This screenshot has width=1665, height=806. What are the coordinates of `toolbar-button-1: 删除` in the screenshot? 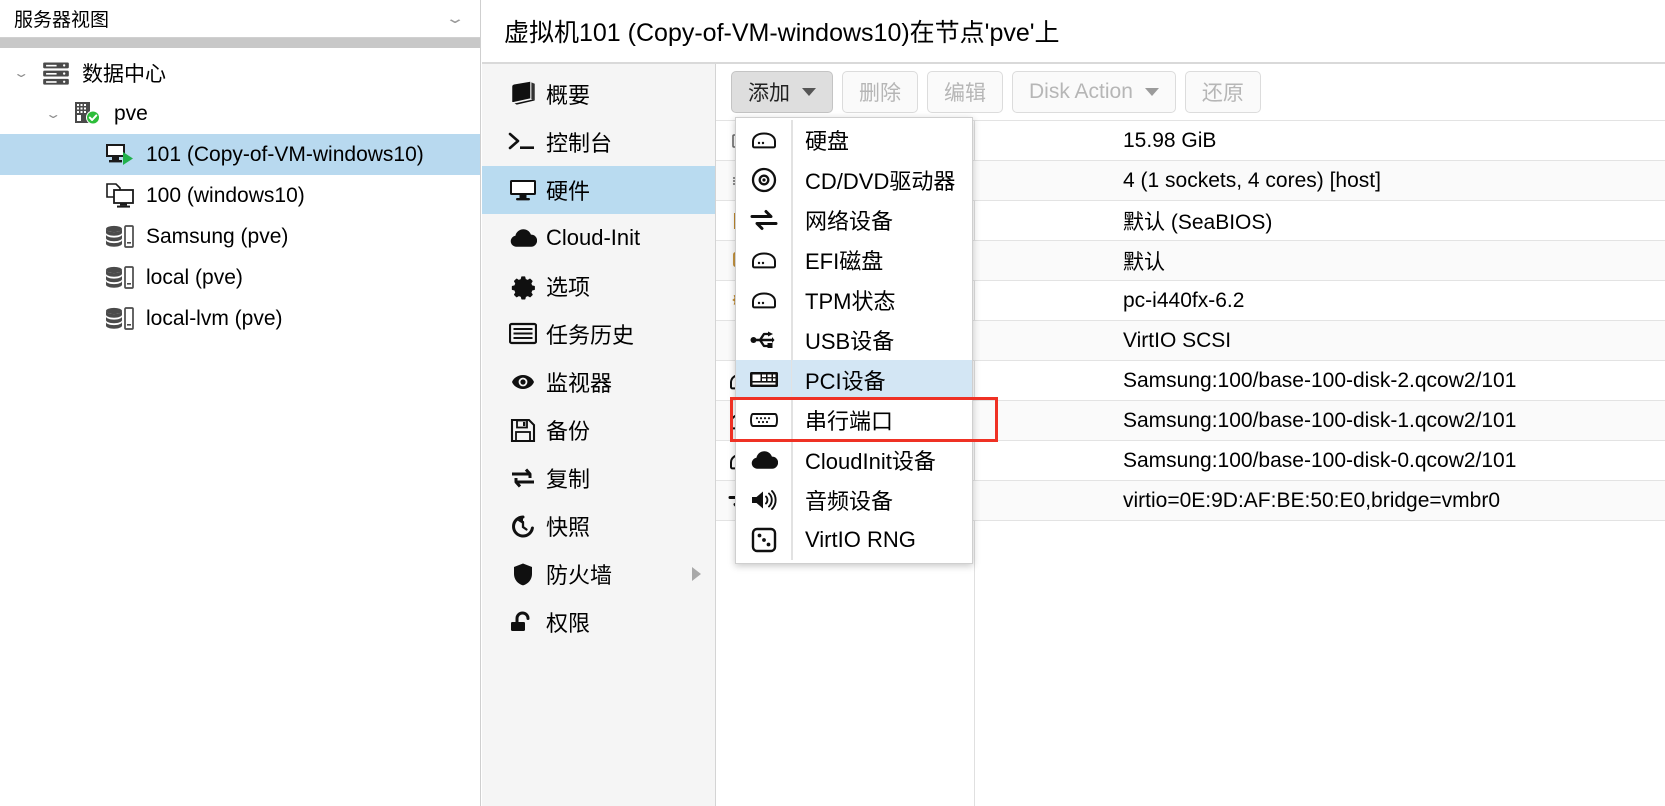 It's located at (880, 92).